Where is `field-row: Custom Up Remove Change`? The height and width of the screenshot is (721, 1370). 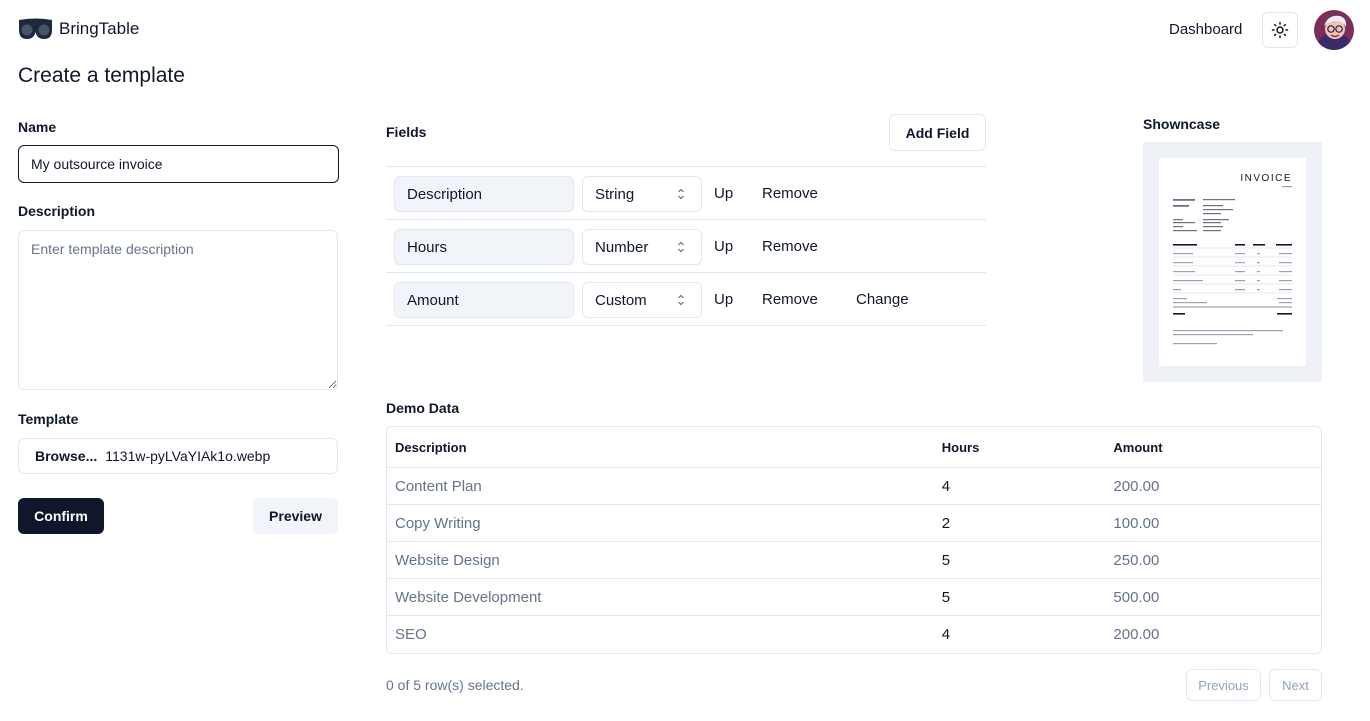
field-row: Custom Up Remove Change is located at coordinates (686, 299).